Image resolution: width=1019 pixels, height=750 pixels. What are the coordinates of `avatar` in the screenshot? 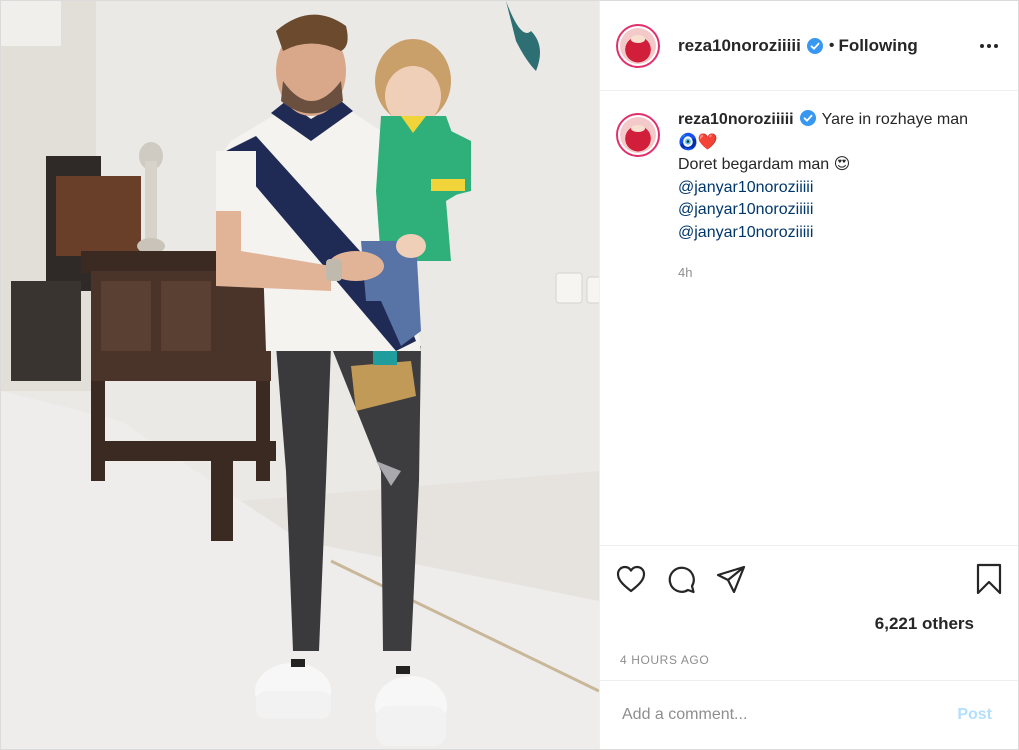 It's located at (638, 45).